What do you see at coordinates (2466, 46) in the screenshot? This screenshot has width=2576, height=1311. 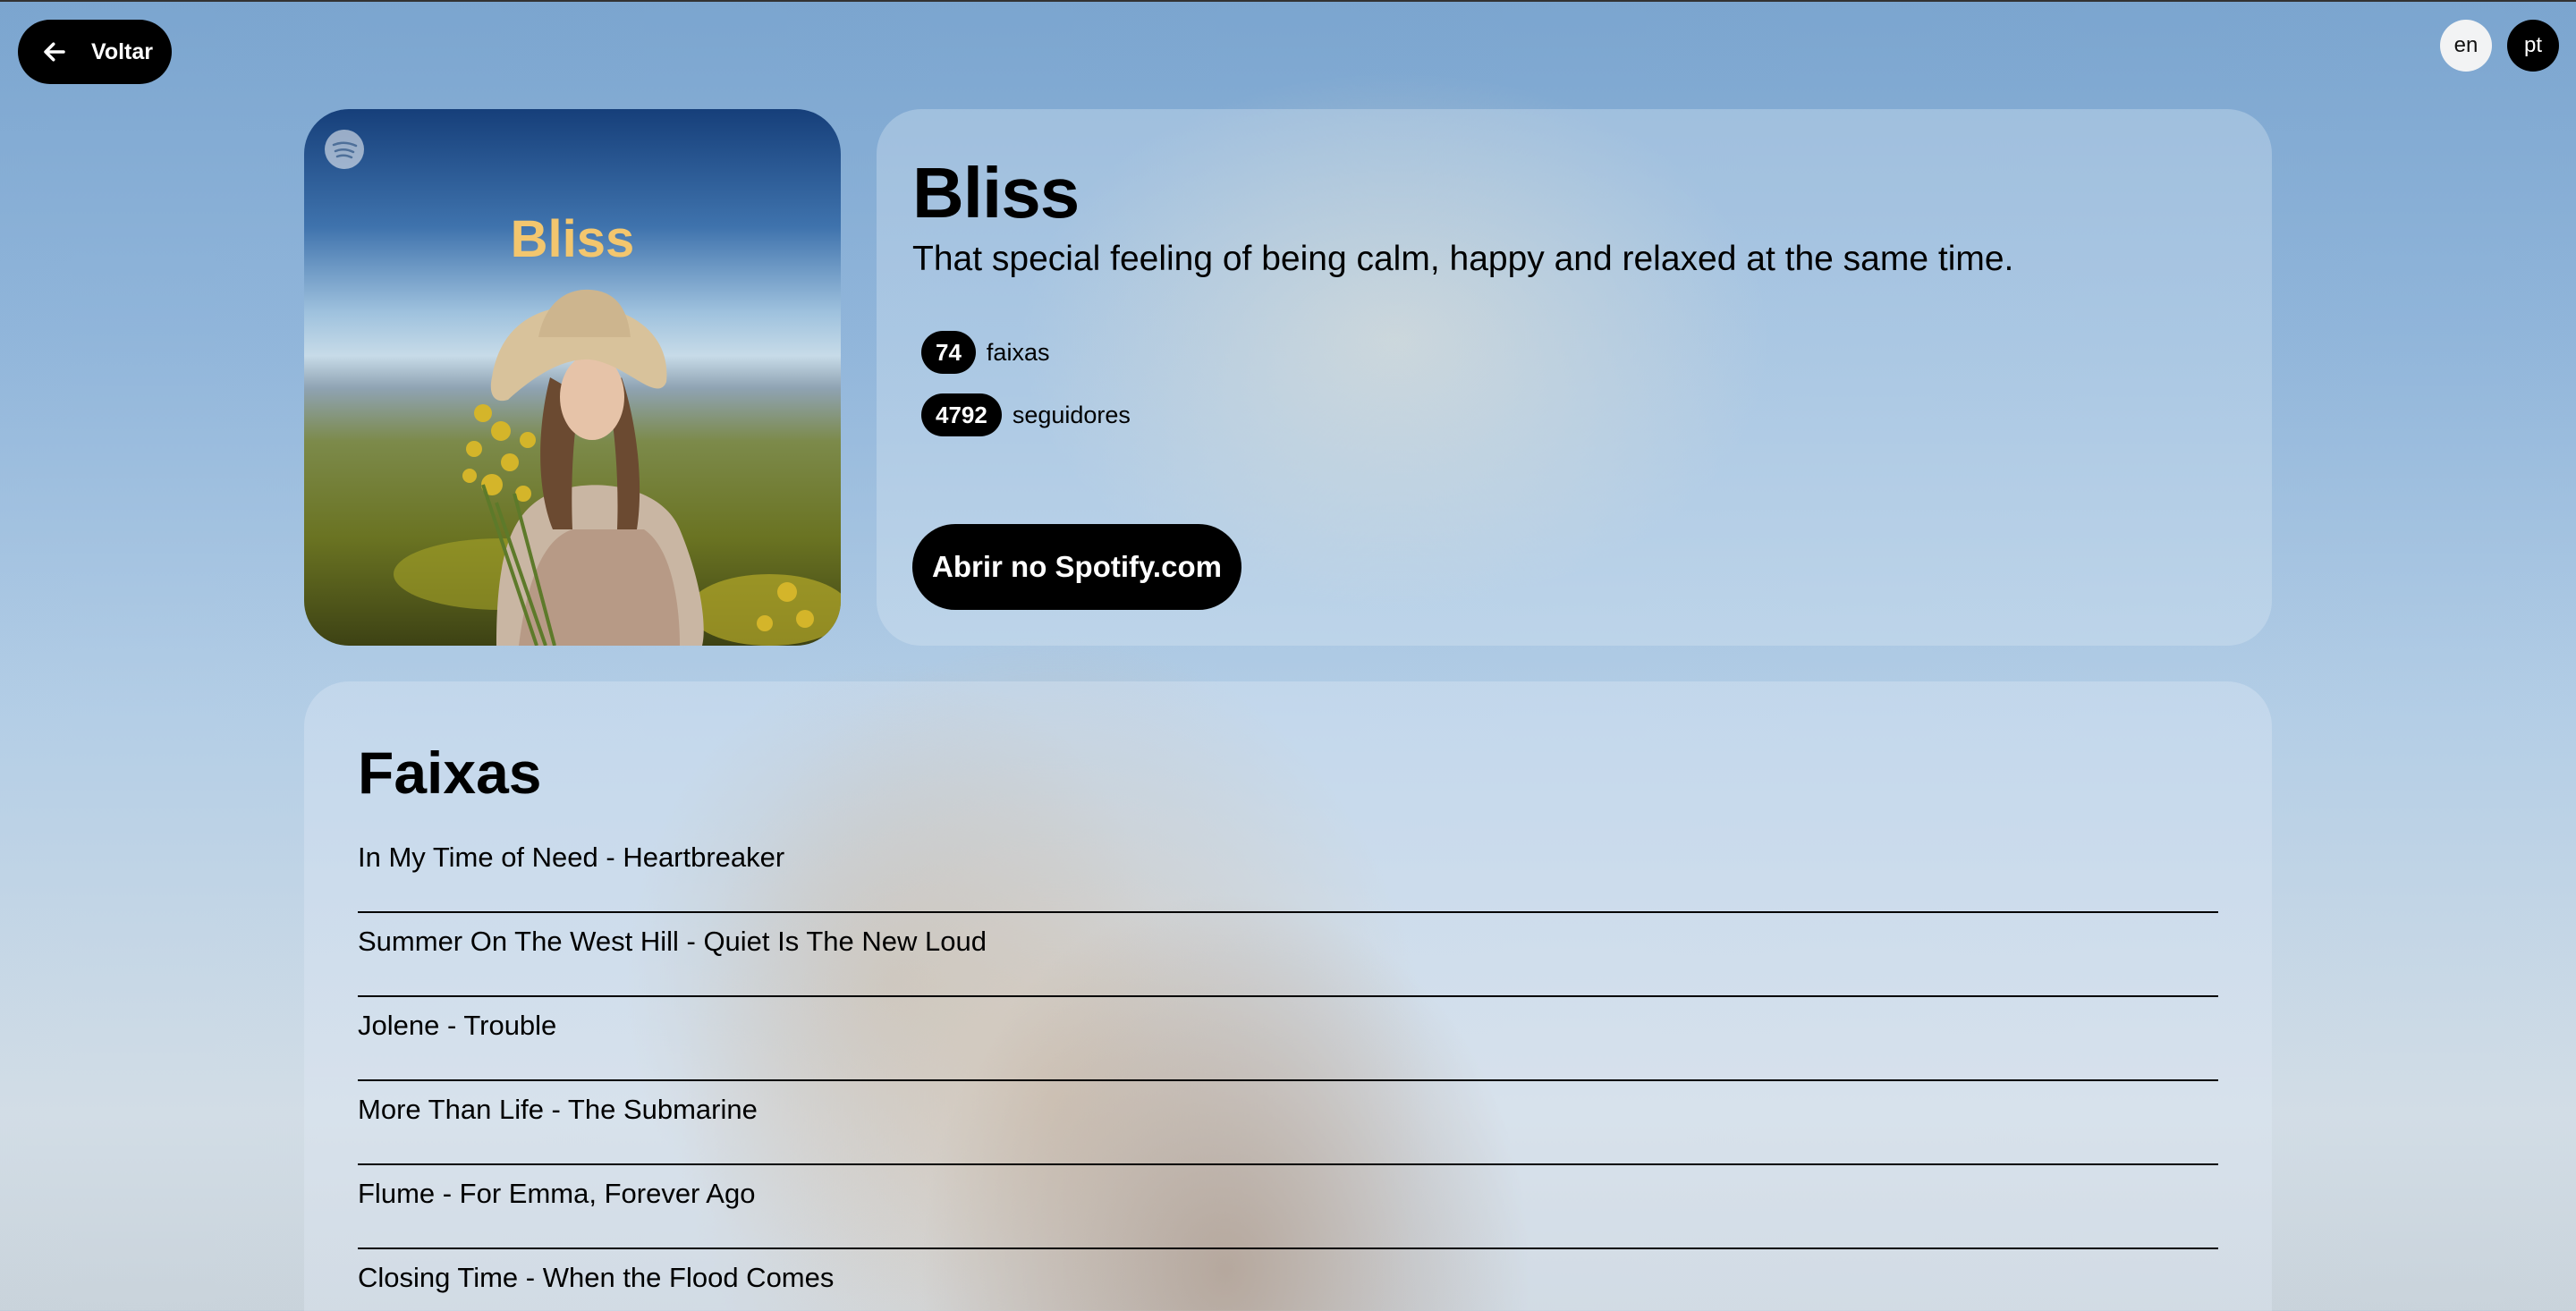 I see `language-en-button: en` at bounding box center [2466, 46].